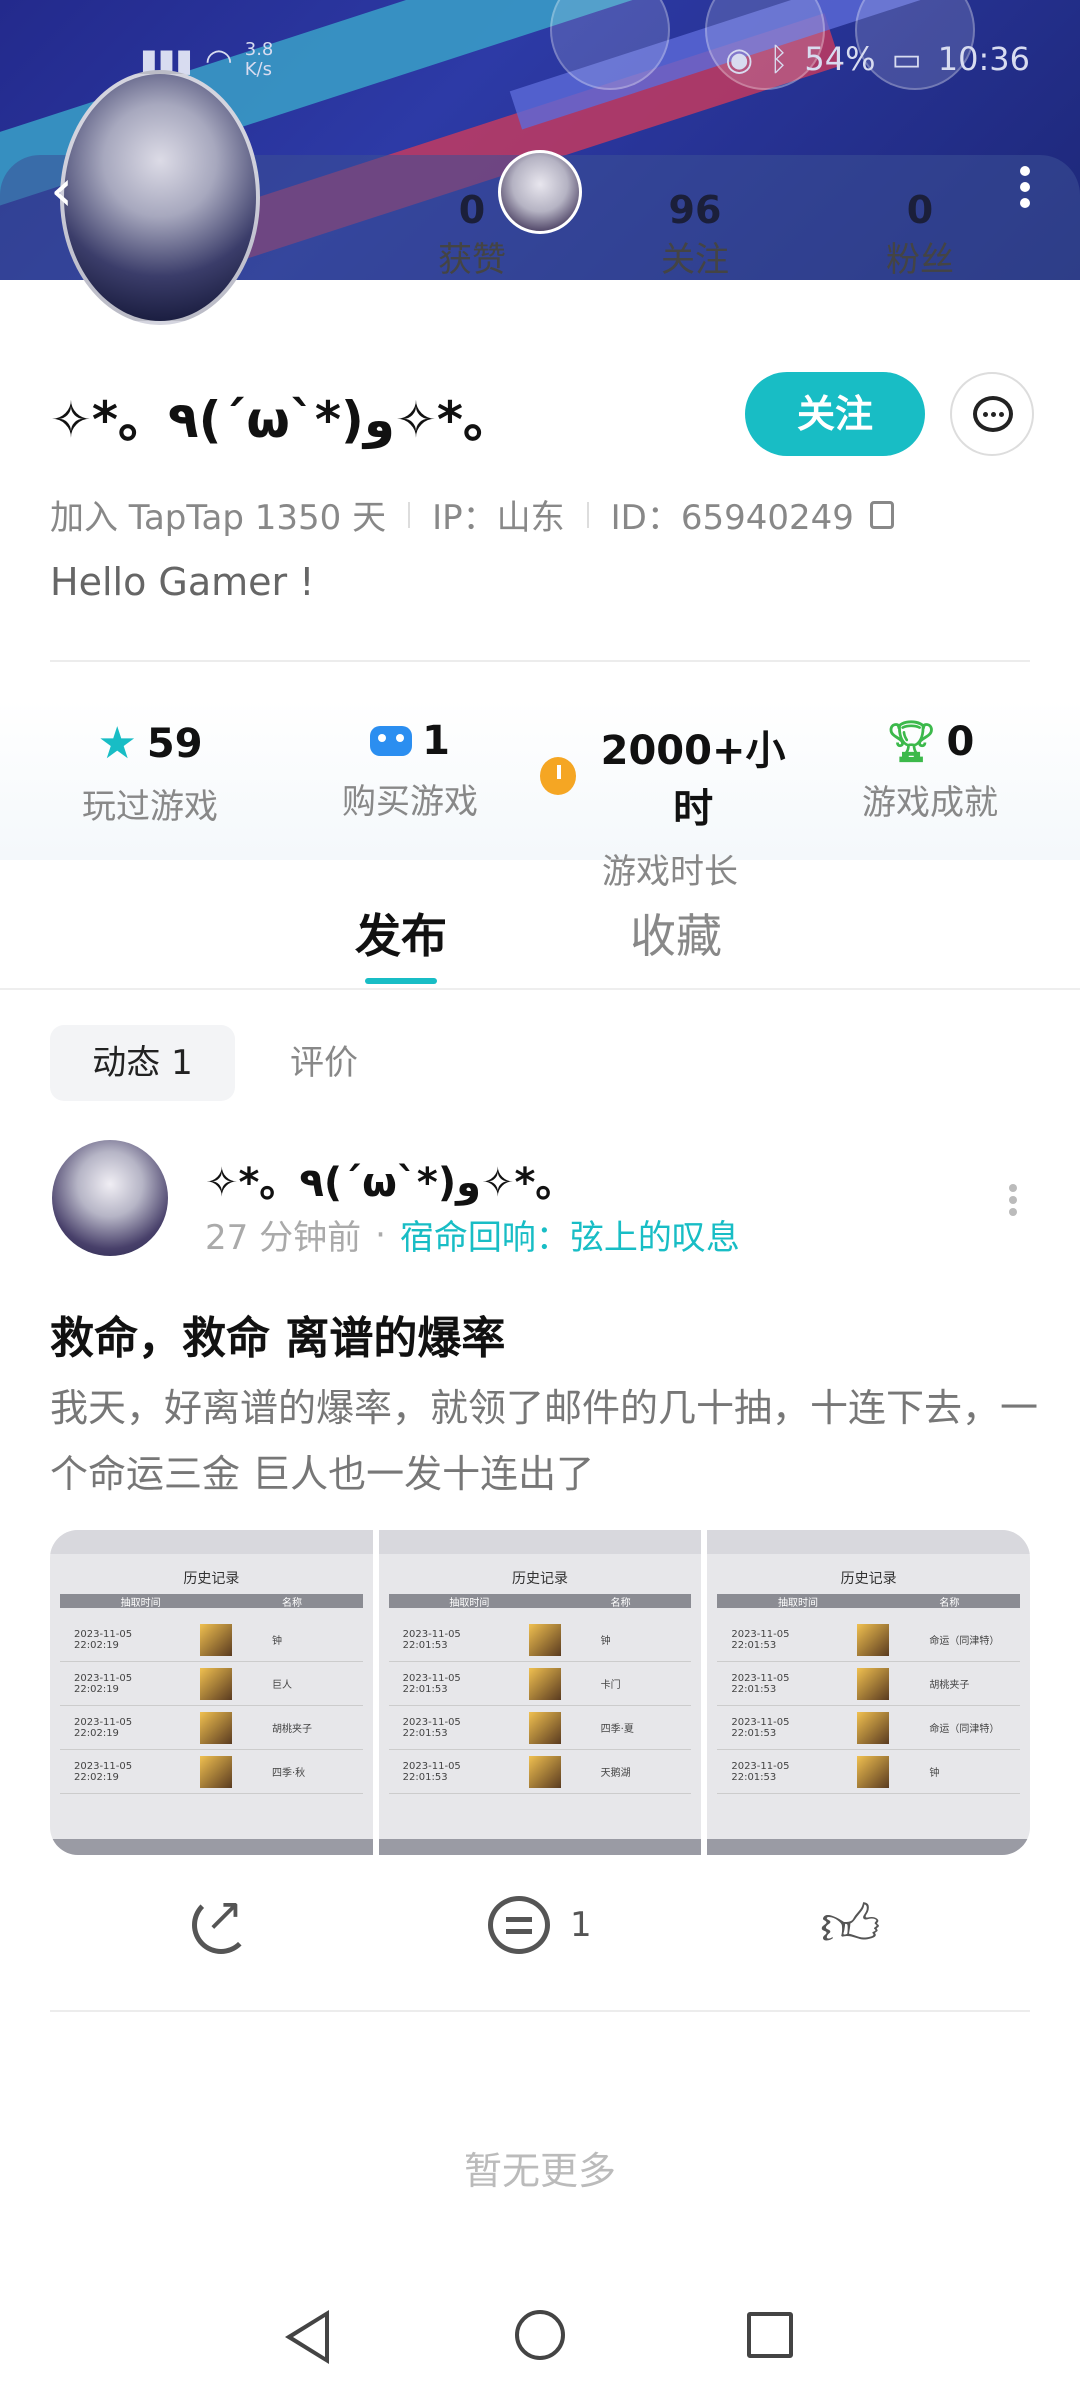  I want to click on game-stats: ★ 59 玩过游戏 1 购买游戏 2000+小时 游戏时长 🏆︎ 0 游戏成就, so click(540, 796).